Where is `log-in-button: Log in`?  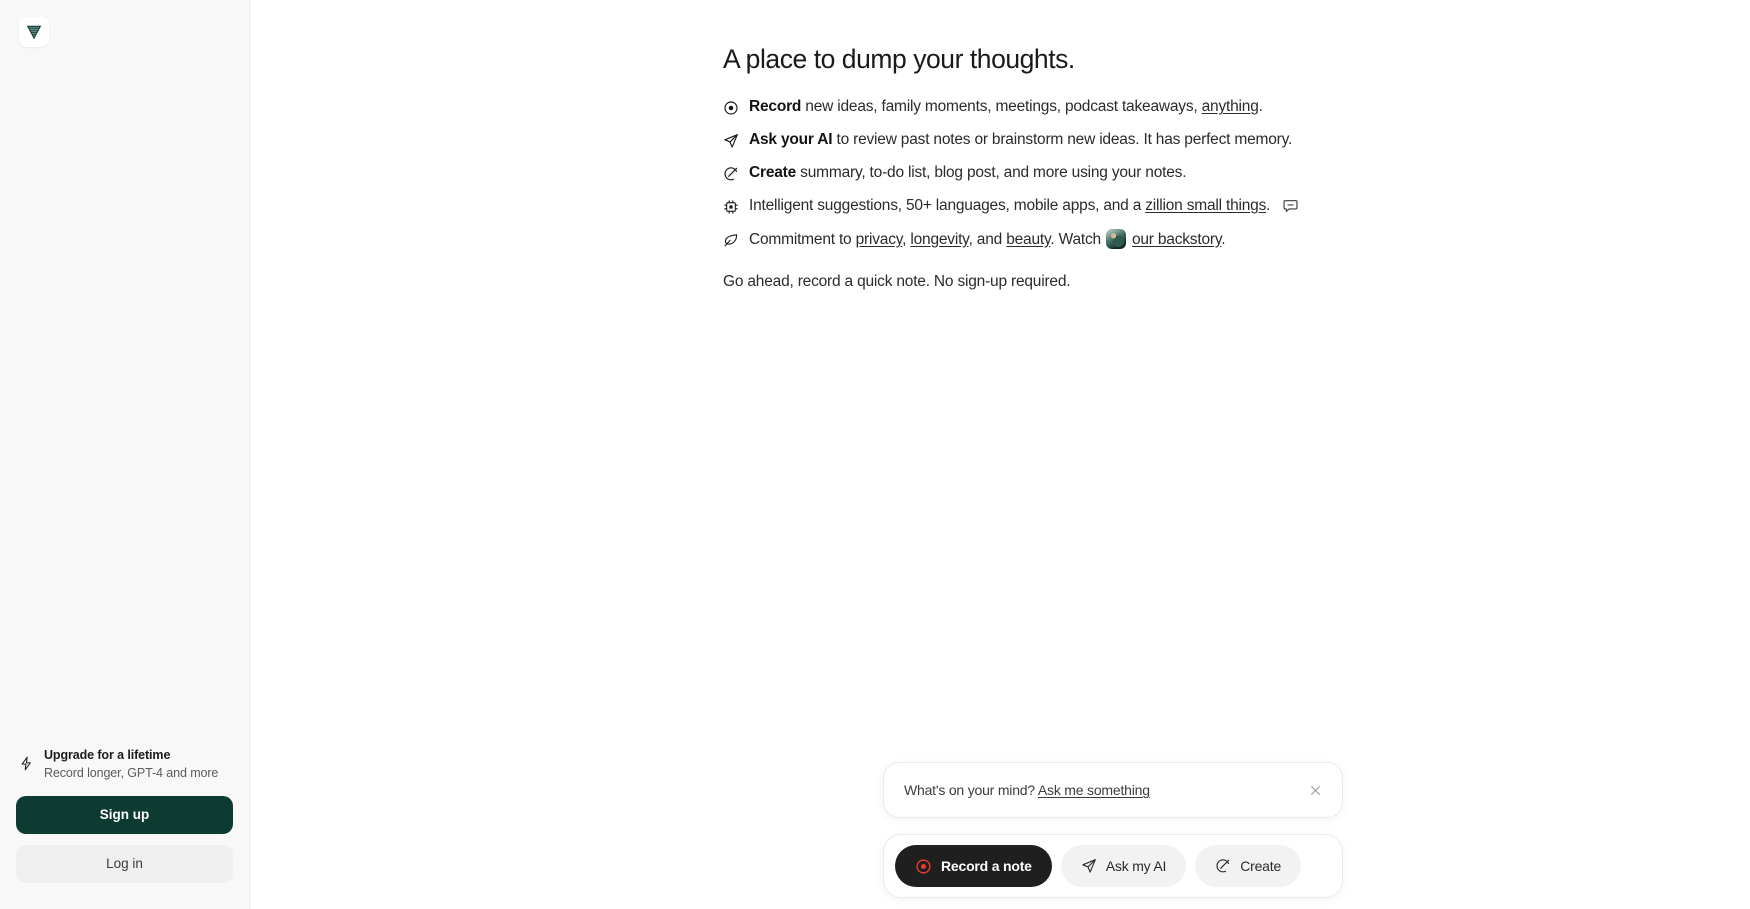
log-in-button: Log in is located at coordinates (124, 864).